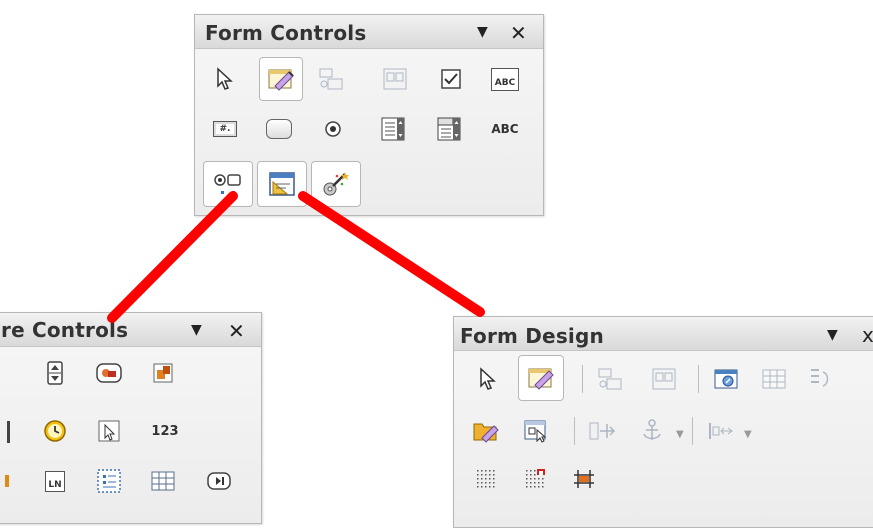 The height and width of the screenshot is (528, 873). What do you see at coordinates (55, 484) in the screenshot?
I see `pattern-field-label: LN` at bounding box center [55, 484].